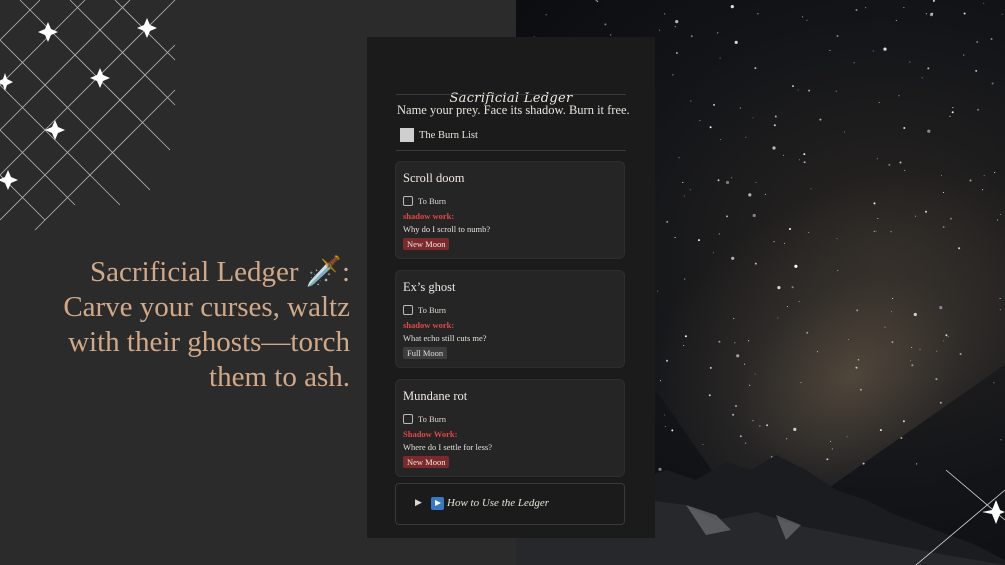  Describe the element at coordinates (447, 229) in the screenshot. I see `shadow-work-question: Why do I scroll to numb?` at that location.